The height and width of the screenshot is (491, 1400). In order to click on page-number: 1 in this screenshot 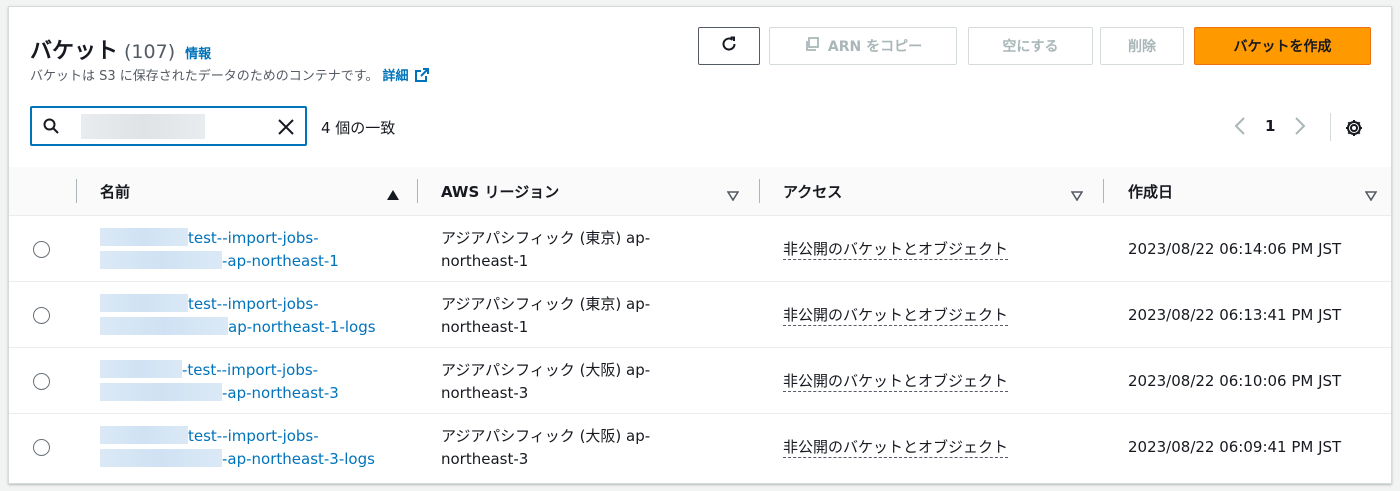, I will do `click(1270, 126)`.